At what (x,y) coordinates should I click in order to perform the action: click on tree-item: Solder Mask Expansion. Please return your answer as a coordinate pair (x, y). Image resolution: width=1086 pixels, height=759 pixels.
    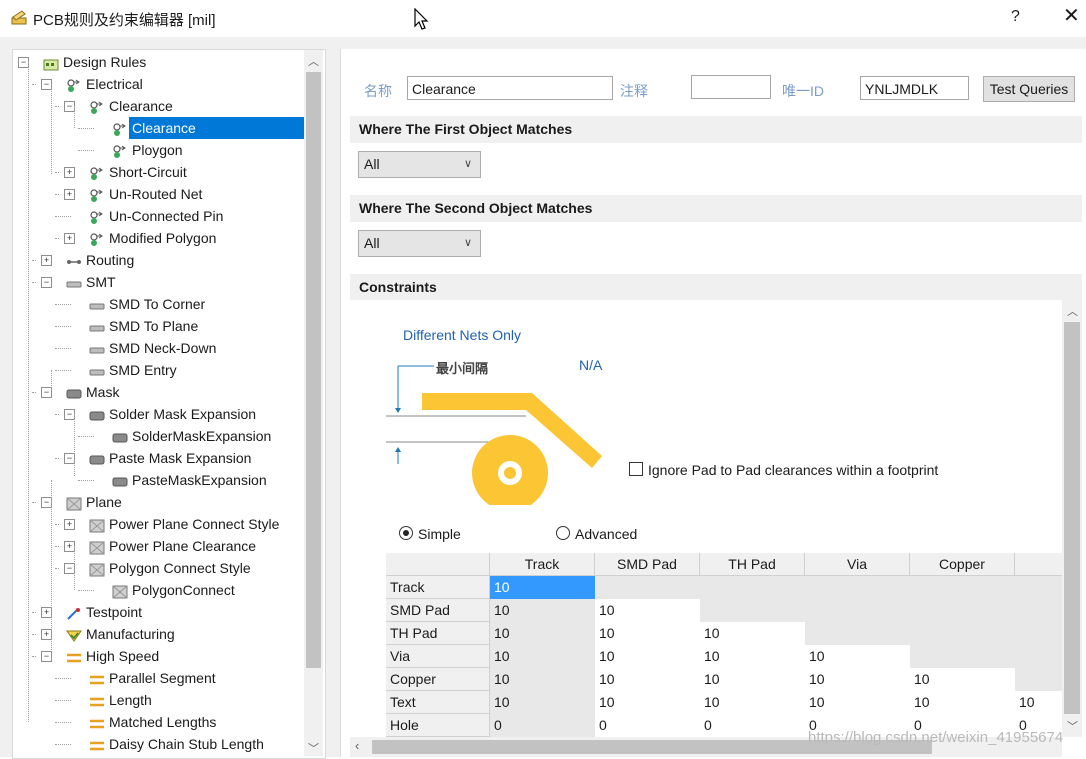
    Looking at the image, I should click on (173, 414).